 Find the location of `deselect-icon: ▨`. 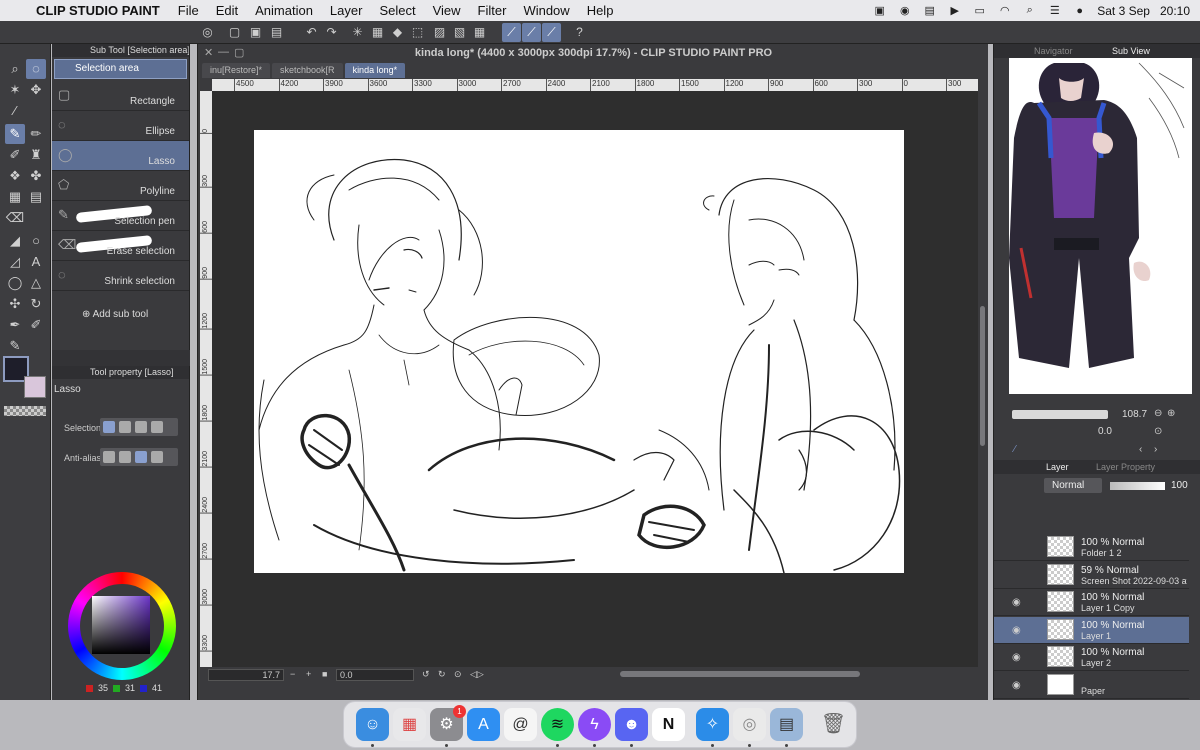

deselect-icon: ▨ is located at coordinates (439, 32).